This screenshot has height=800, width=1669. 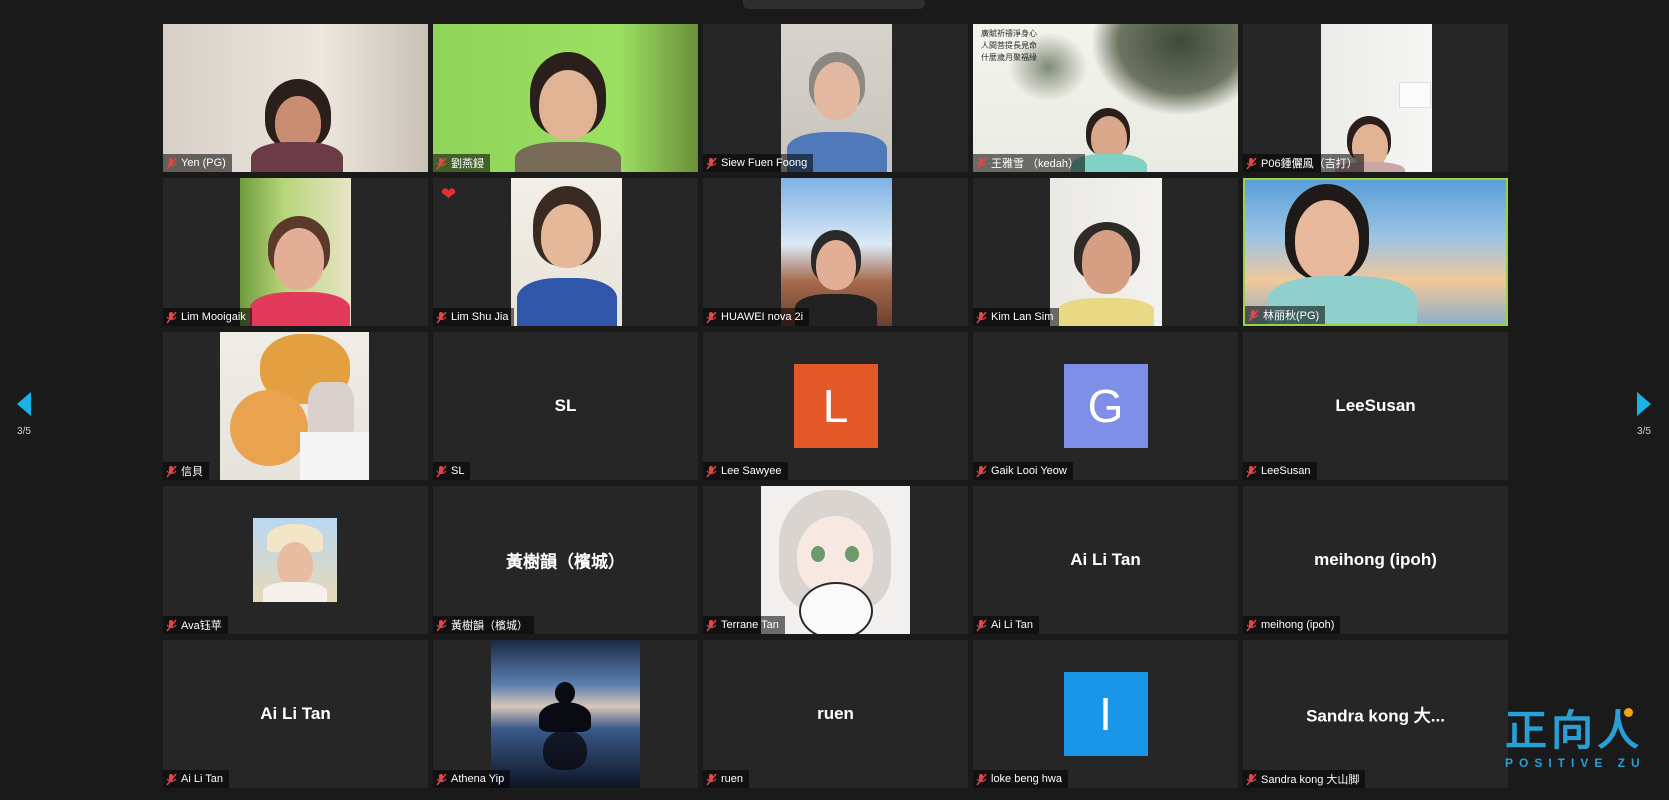 I want to click on profile-picture, so click(x=295, y=560).